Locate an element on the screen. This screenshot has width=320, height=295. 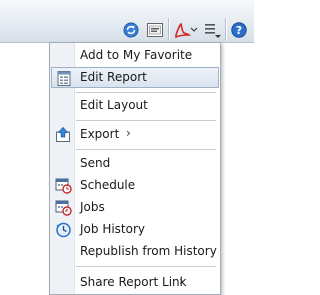
edit-report-icon is located at coordinates (64, 78).